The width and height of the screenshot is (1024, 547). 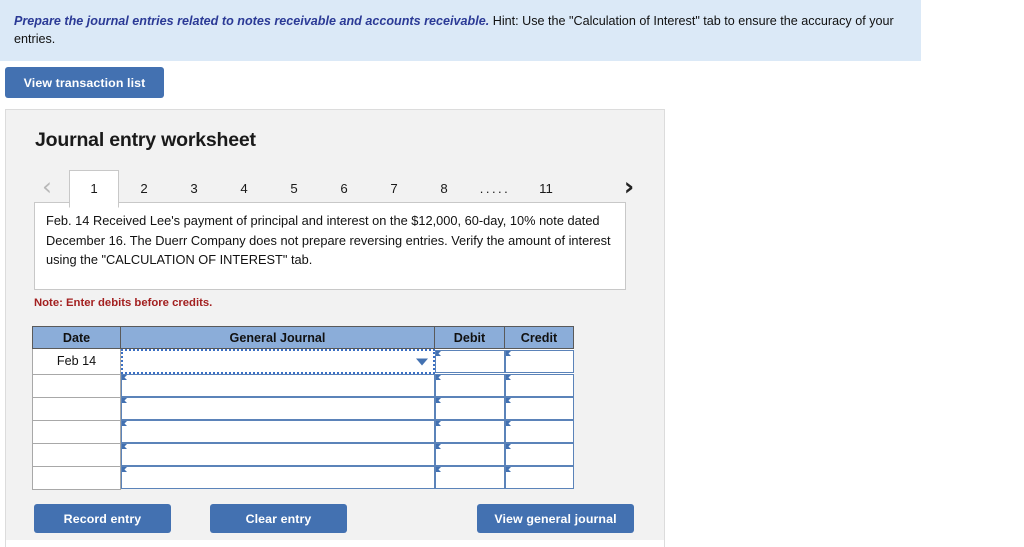 What do you see at coordinates (76, 361) in the screenshot?
I see `cell-date: Feb 14` at bounding box center [76, 361].